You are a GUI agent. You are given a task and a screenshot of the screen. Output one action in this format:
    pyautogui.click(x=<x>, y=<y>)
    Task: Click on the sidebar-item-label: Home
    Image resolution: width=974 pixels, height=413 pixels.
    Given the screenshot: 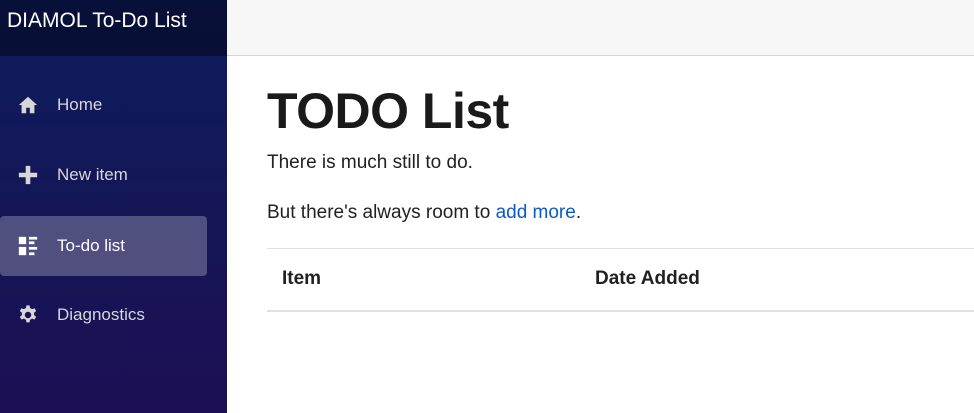 What is the action you would take?
    pyautogui.click(x=80, y=104)
    